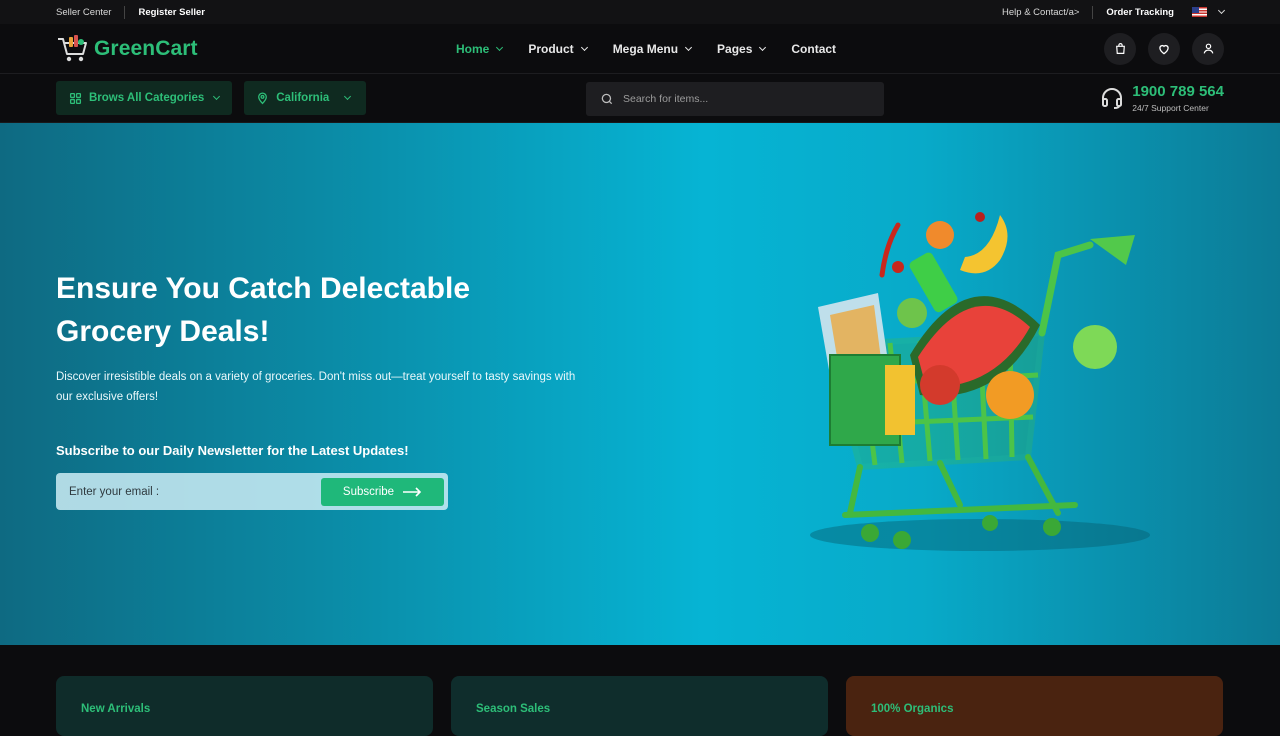 This screenshot has height=736, width=1280. Describe the element at coordinates (412, 491) in the screenshot. I see `arrow-right-icon` at that location.